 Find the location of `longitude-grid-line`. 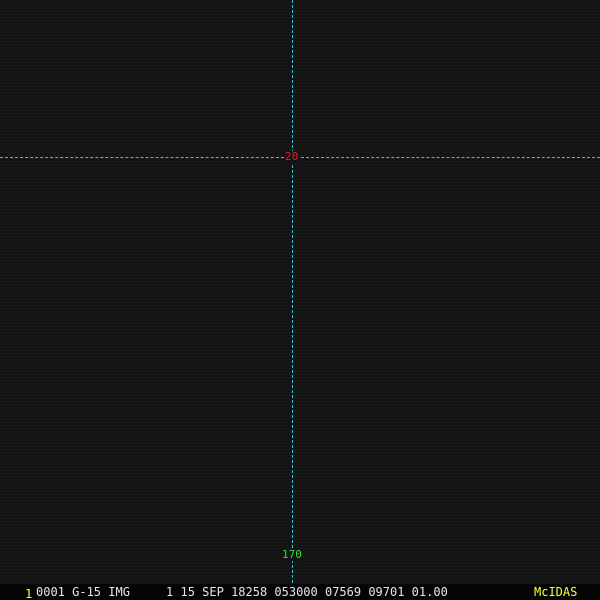

longitude-grid-line is located at coordinates (292, 291).